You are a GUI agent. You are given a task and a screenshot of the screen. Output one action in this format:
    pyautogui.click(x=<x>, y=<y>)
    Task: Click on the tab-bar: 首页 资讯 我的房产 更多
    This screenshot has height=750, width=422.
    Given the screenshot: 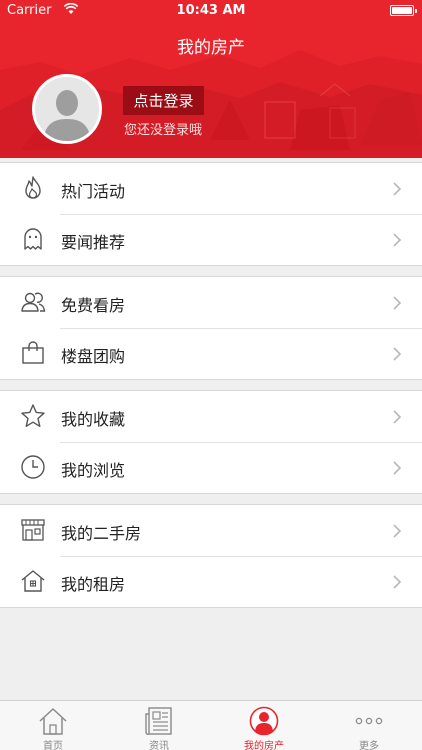 What is the action you would take?
    pyautogui.click(x=211, y=725)
    